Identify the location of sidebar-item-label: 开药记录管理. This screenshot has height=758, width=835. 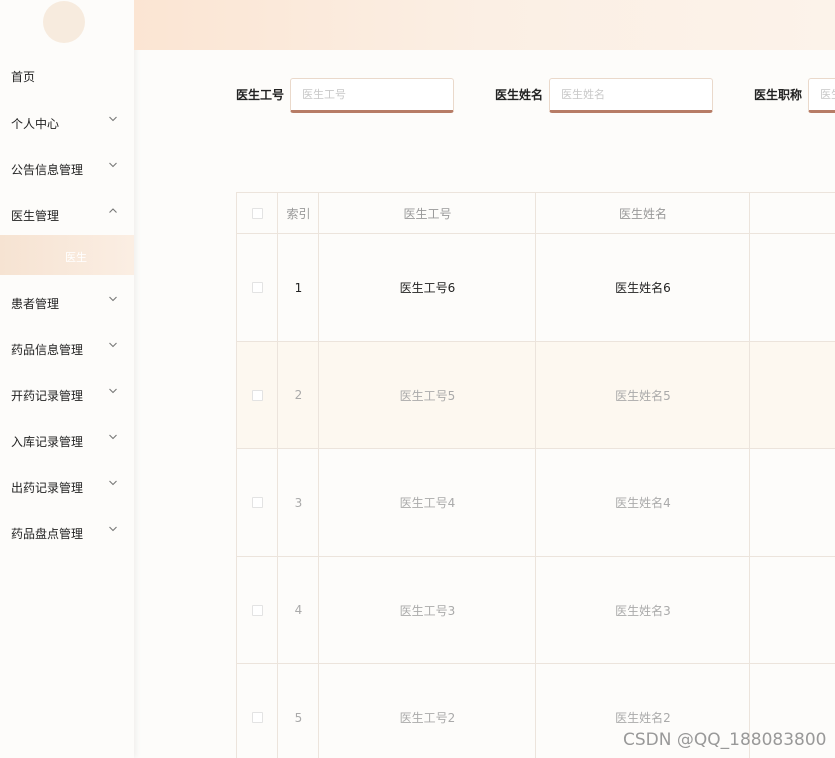
(47, 396).